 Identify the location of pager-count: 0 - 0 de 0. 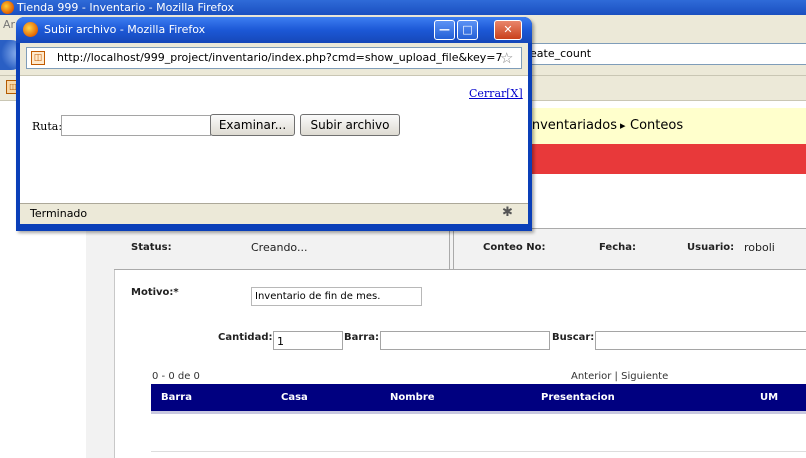
(176, 376).